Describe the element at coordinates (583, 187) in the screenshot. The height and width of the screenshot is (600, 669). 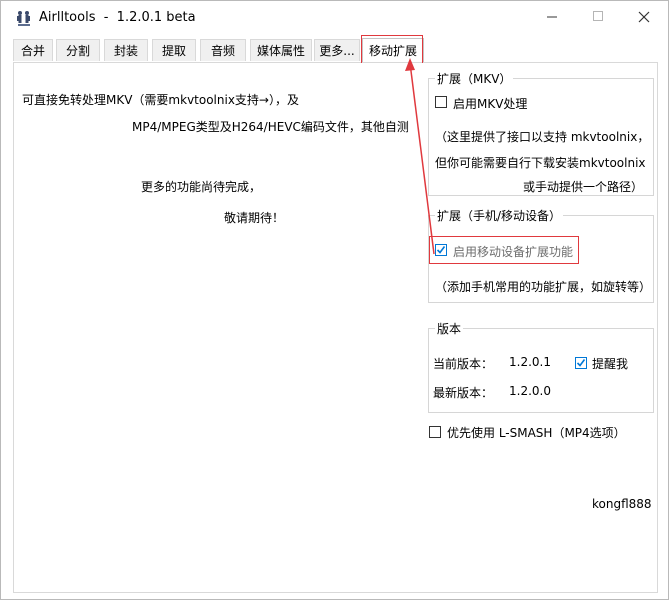
I see `mkv-note-3: 或手动提供一个路径）` at that location.